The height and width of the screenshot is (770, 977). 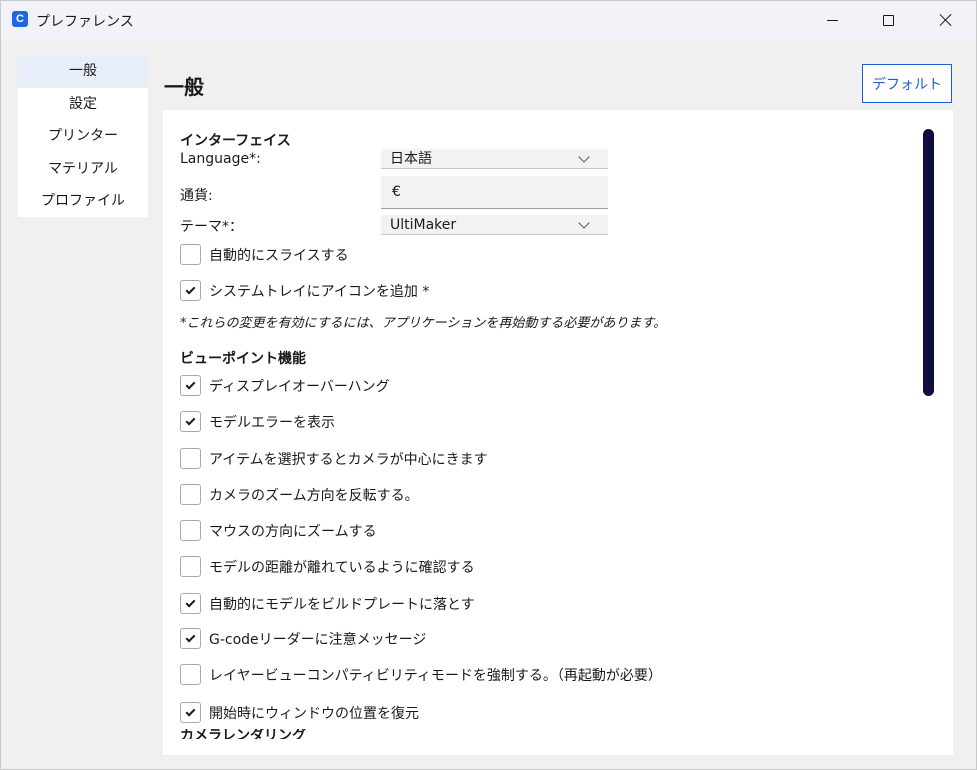 I want to click on camera-rendering-header: カメラレンダリング, so click(x=243, y=734).